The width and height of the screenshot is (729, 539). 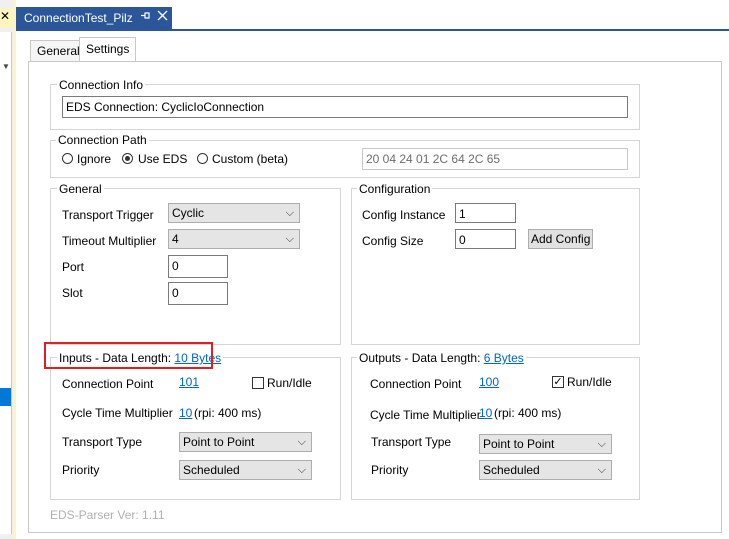 What do you see at coordinates (250, 159) in the screenshot?
I see `radio-custom-label: Custom (beta)` at bounding box center [250, 159].